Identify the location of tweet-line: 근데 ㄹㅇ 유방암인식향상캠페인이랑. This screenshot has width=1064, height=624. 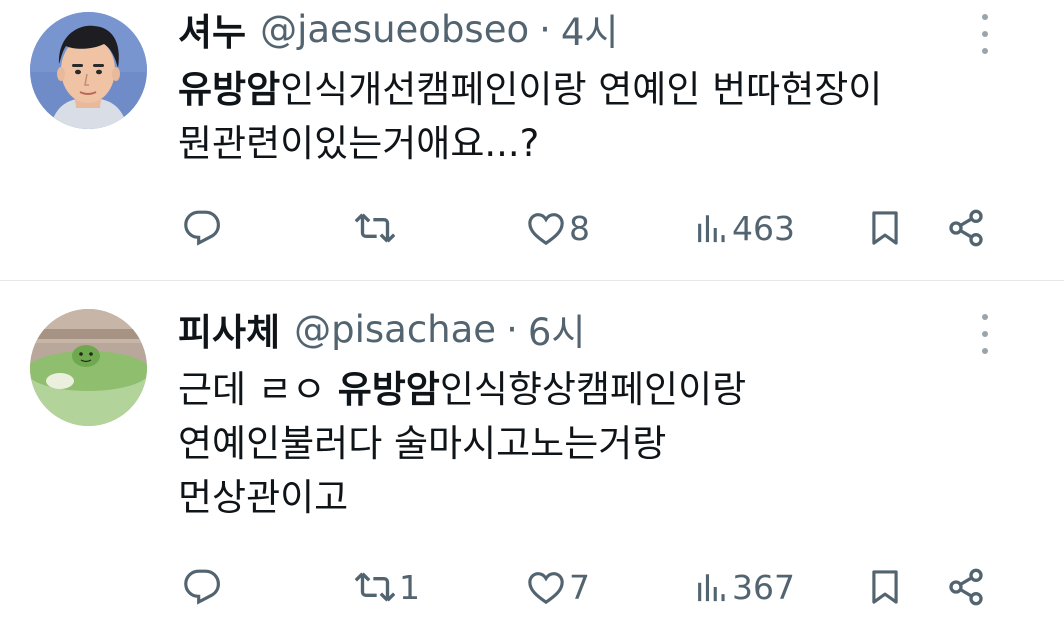
(462, 390).